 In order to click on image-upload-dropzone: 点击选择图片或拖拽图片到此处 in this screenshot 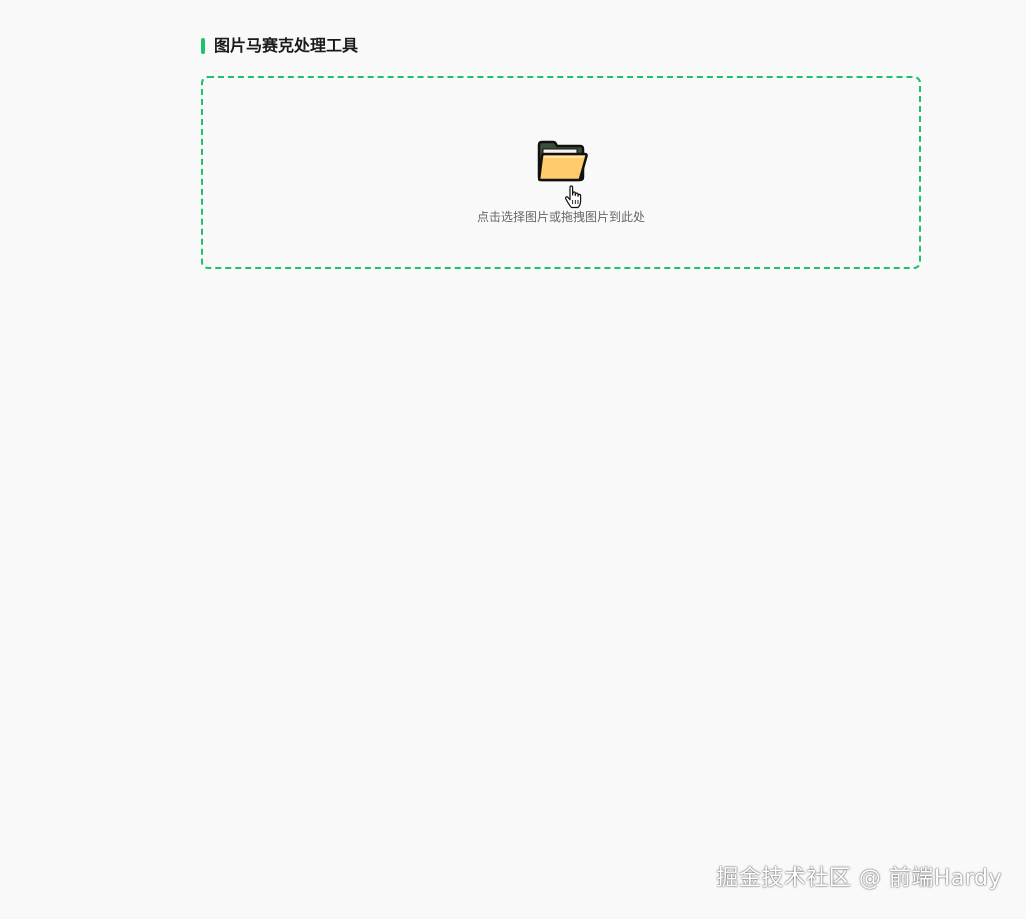, I will do `click(561, 172)`.